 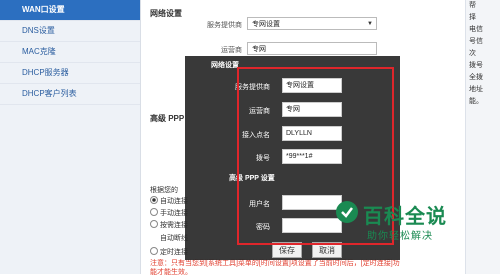 I want to click on radio-label: 定时连接, so click(x=174, y=252).